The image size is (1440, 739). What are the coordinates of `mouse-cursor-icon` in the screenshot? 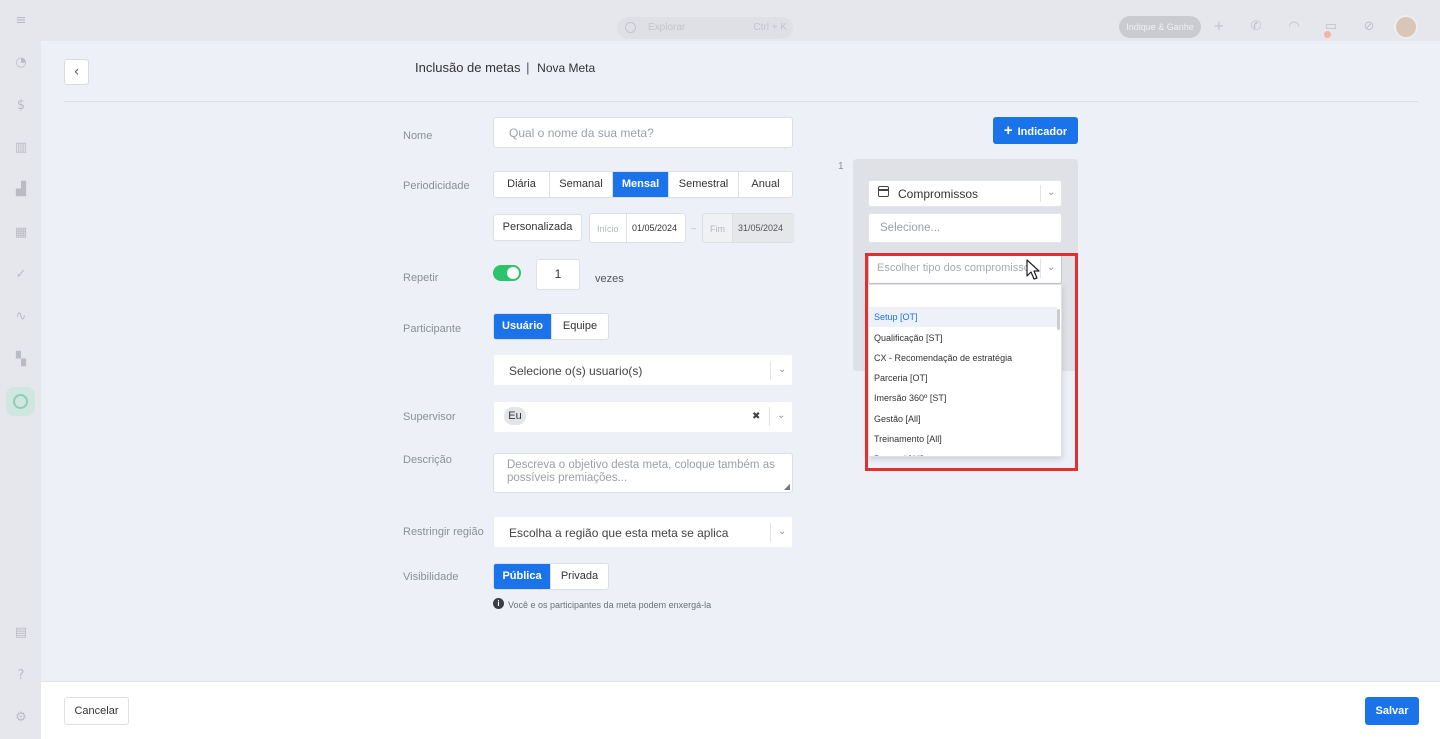 It's located at (1033, 269).